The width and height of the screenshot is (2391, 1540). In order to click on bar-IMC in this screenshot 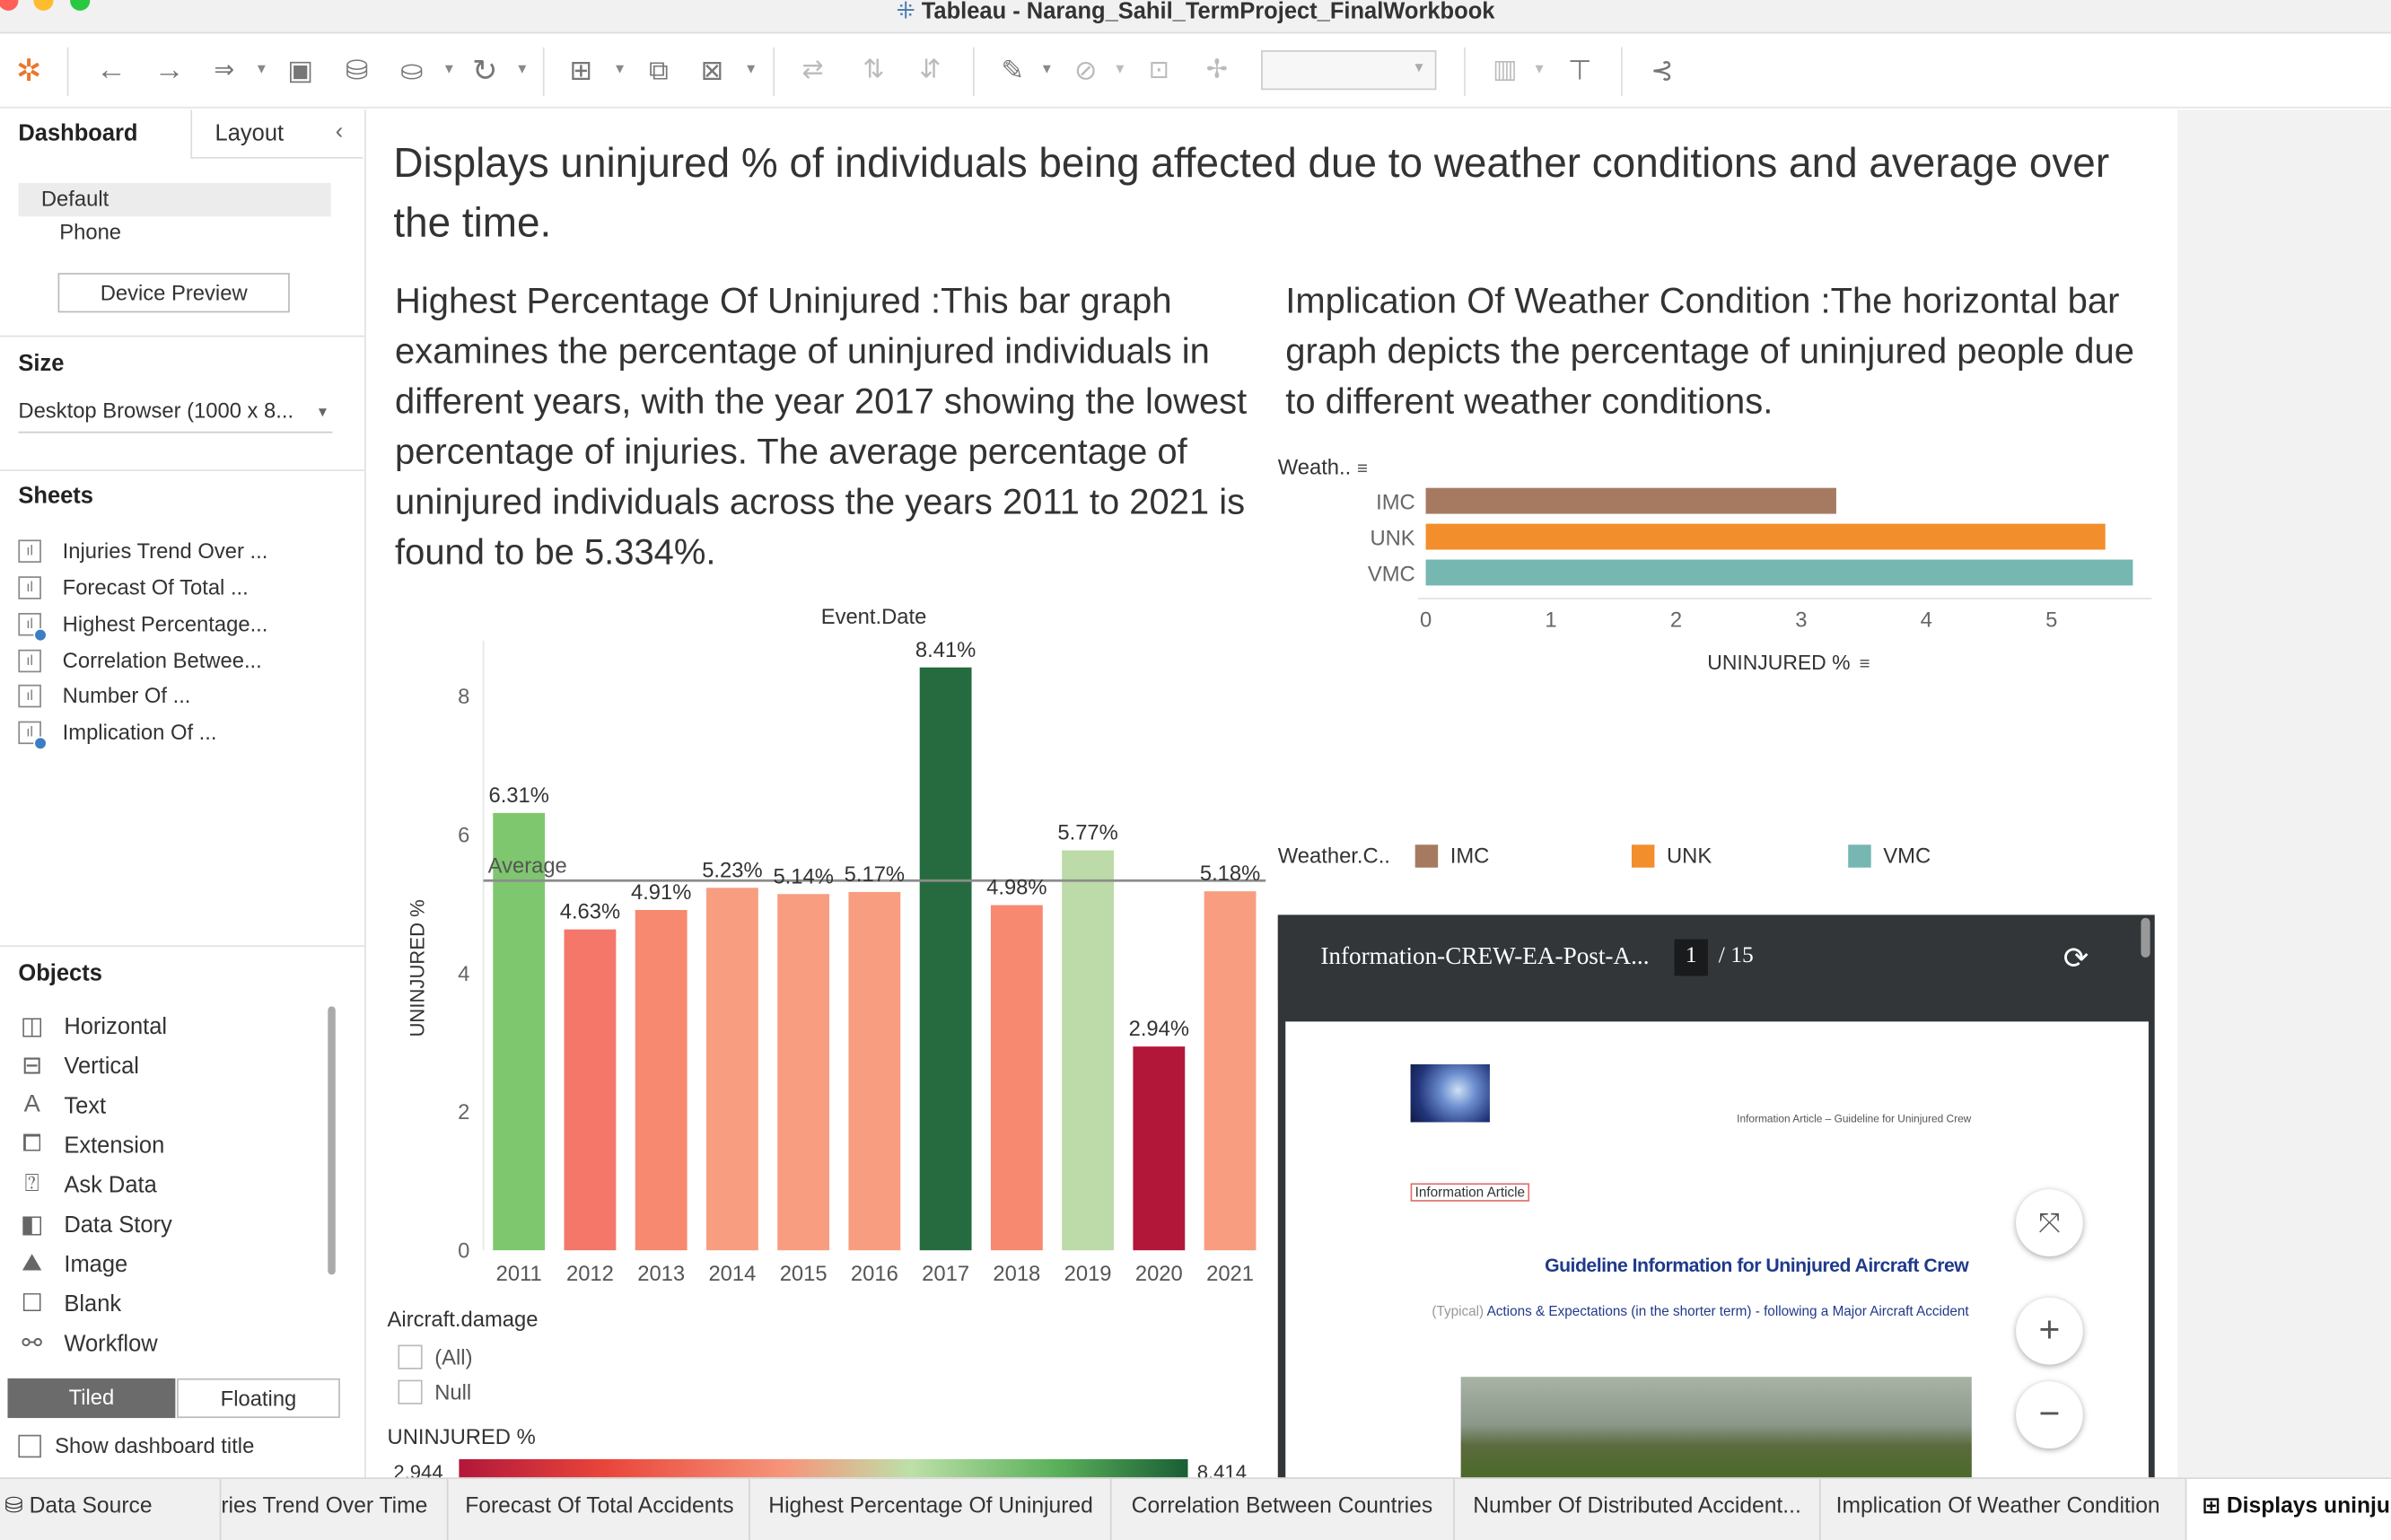, I will do `click(1630, 501)`.